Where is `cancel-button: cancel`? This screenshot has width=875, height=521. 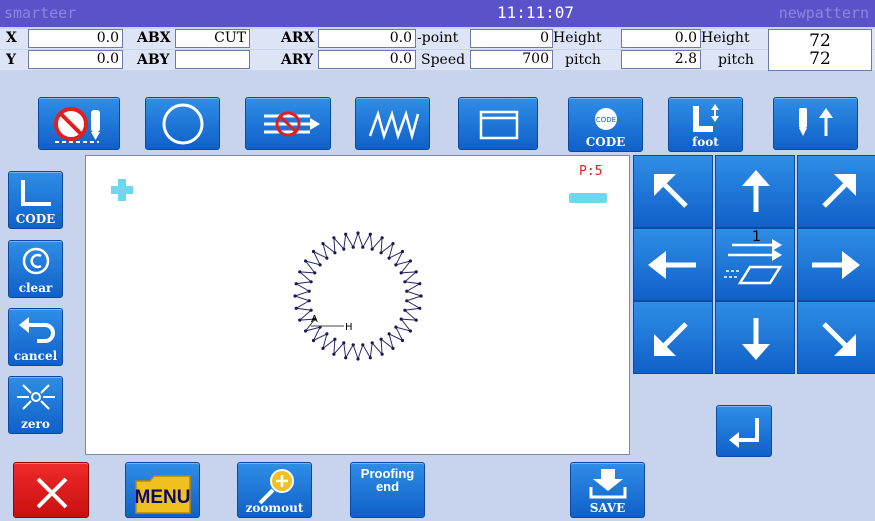 cancel-button: cancel is located at coordinates (35, 337).